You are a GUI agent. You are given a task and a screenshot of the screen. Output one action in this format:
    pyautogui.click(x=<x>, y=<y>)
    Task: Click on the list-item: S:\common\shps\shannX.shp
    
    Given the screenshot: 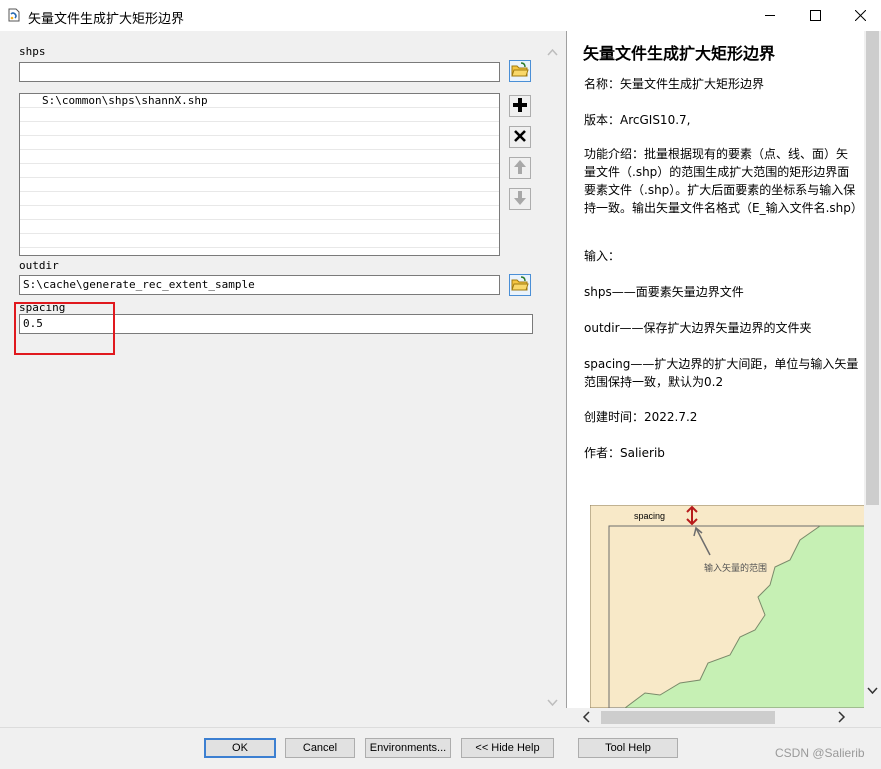 What is the action you would take?
    pyautogui.click(x=259, y=101)
    